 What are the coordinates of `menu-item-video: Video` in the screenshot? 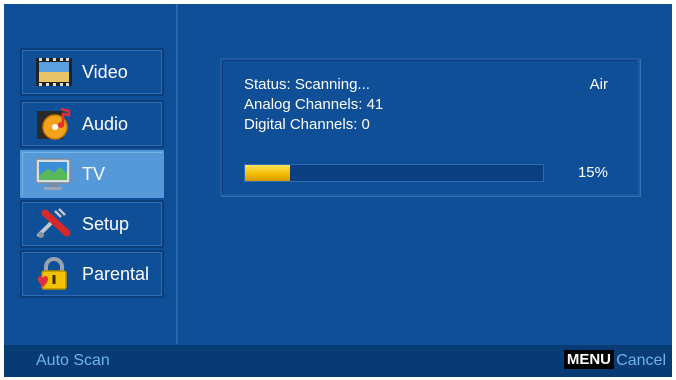 It's located at (92, 72).